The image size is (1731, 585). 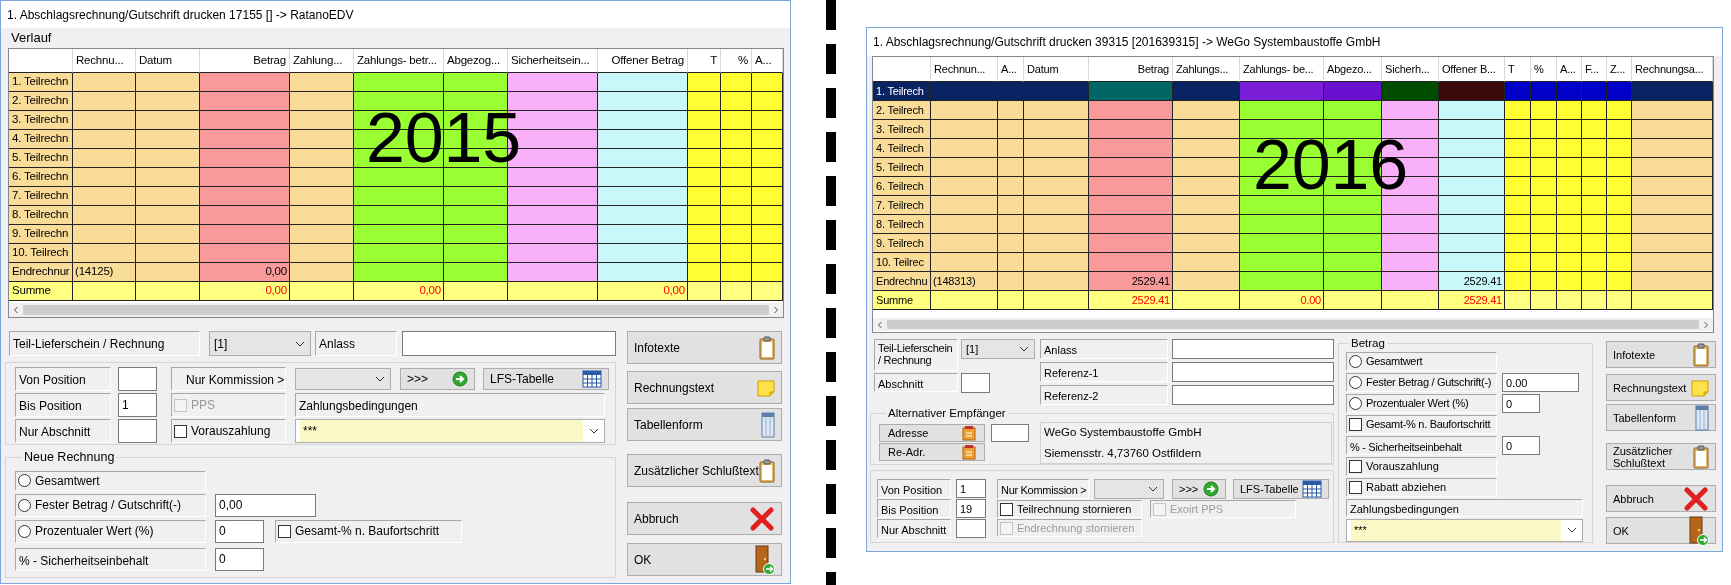 I want to click on row-header: 10. Teilrech, so click(x=41, y=253).